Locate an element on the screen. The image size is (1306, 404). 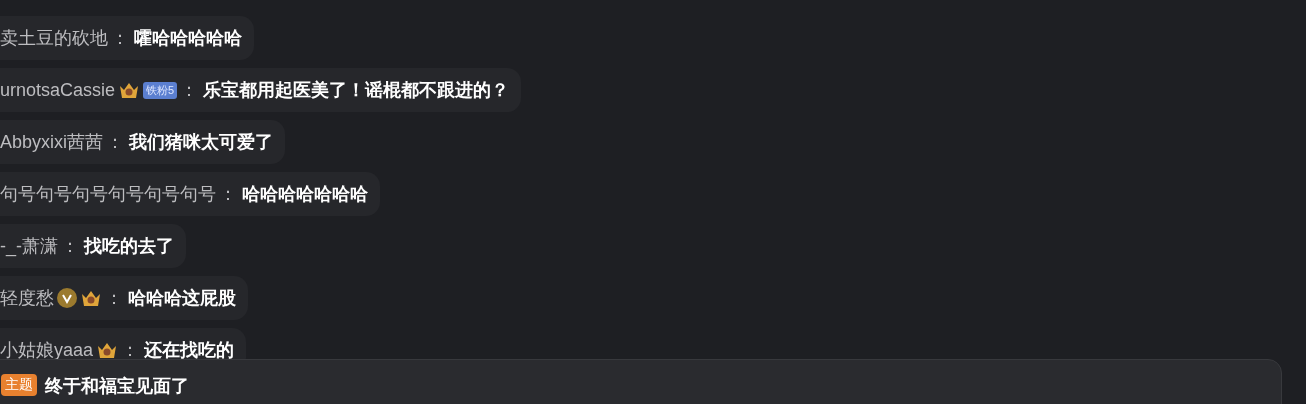
user-name: Abbyxixi茜茜 is located at coordinates (52, 142).